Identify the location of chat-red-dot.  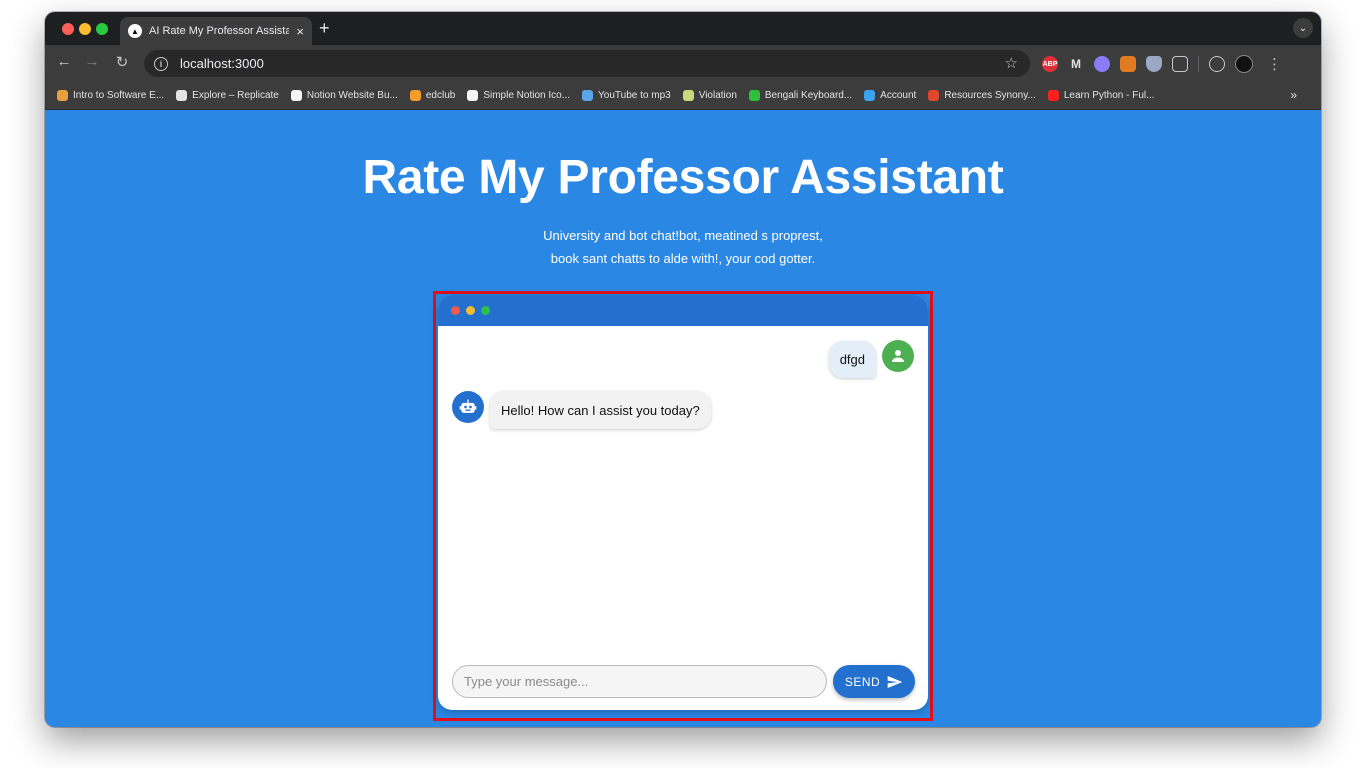
(455, 310).